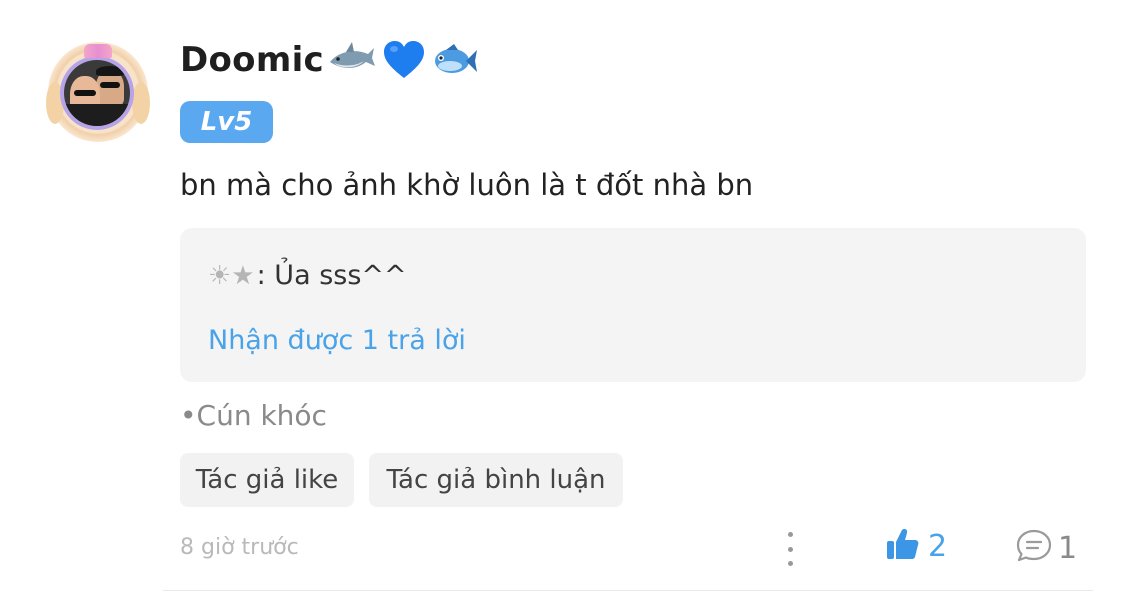  What do you see at coordinates (467, 185) in the screenshot?
I see `comment-text: bn mà cho ảnh khờ luôn là t đốt nhà bn` at bounding box center [467, 185].